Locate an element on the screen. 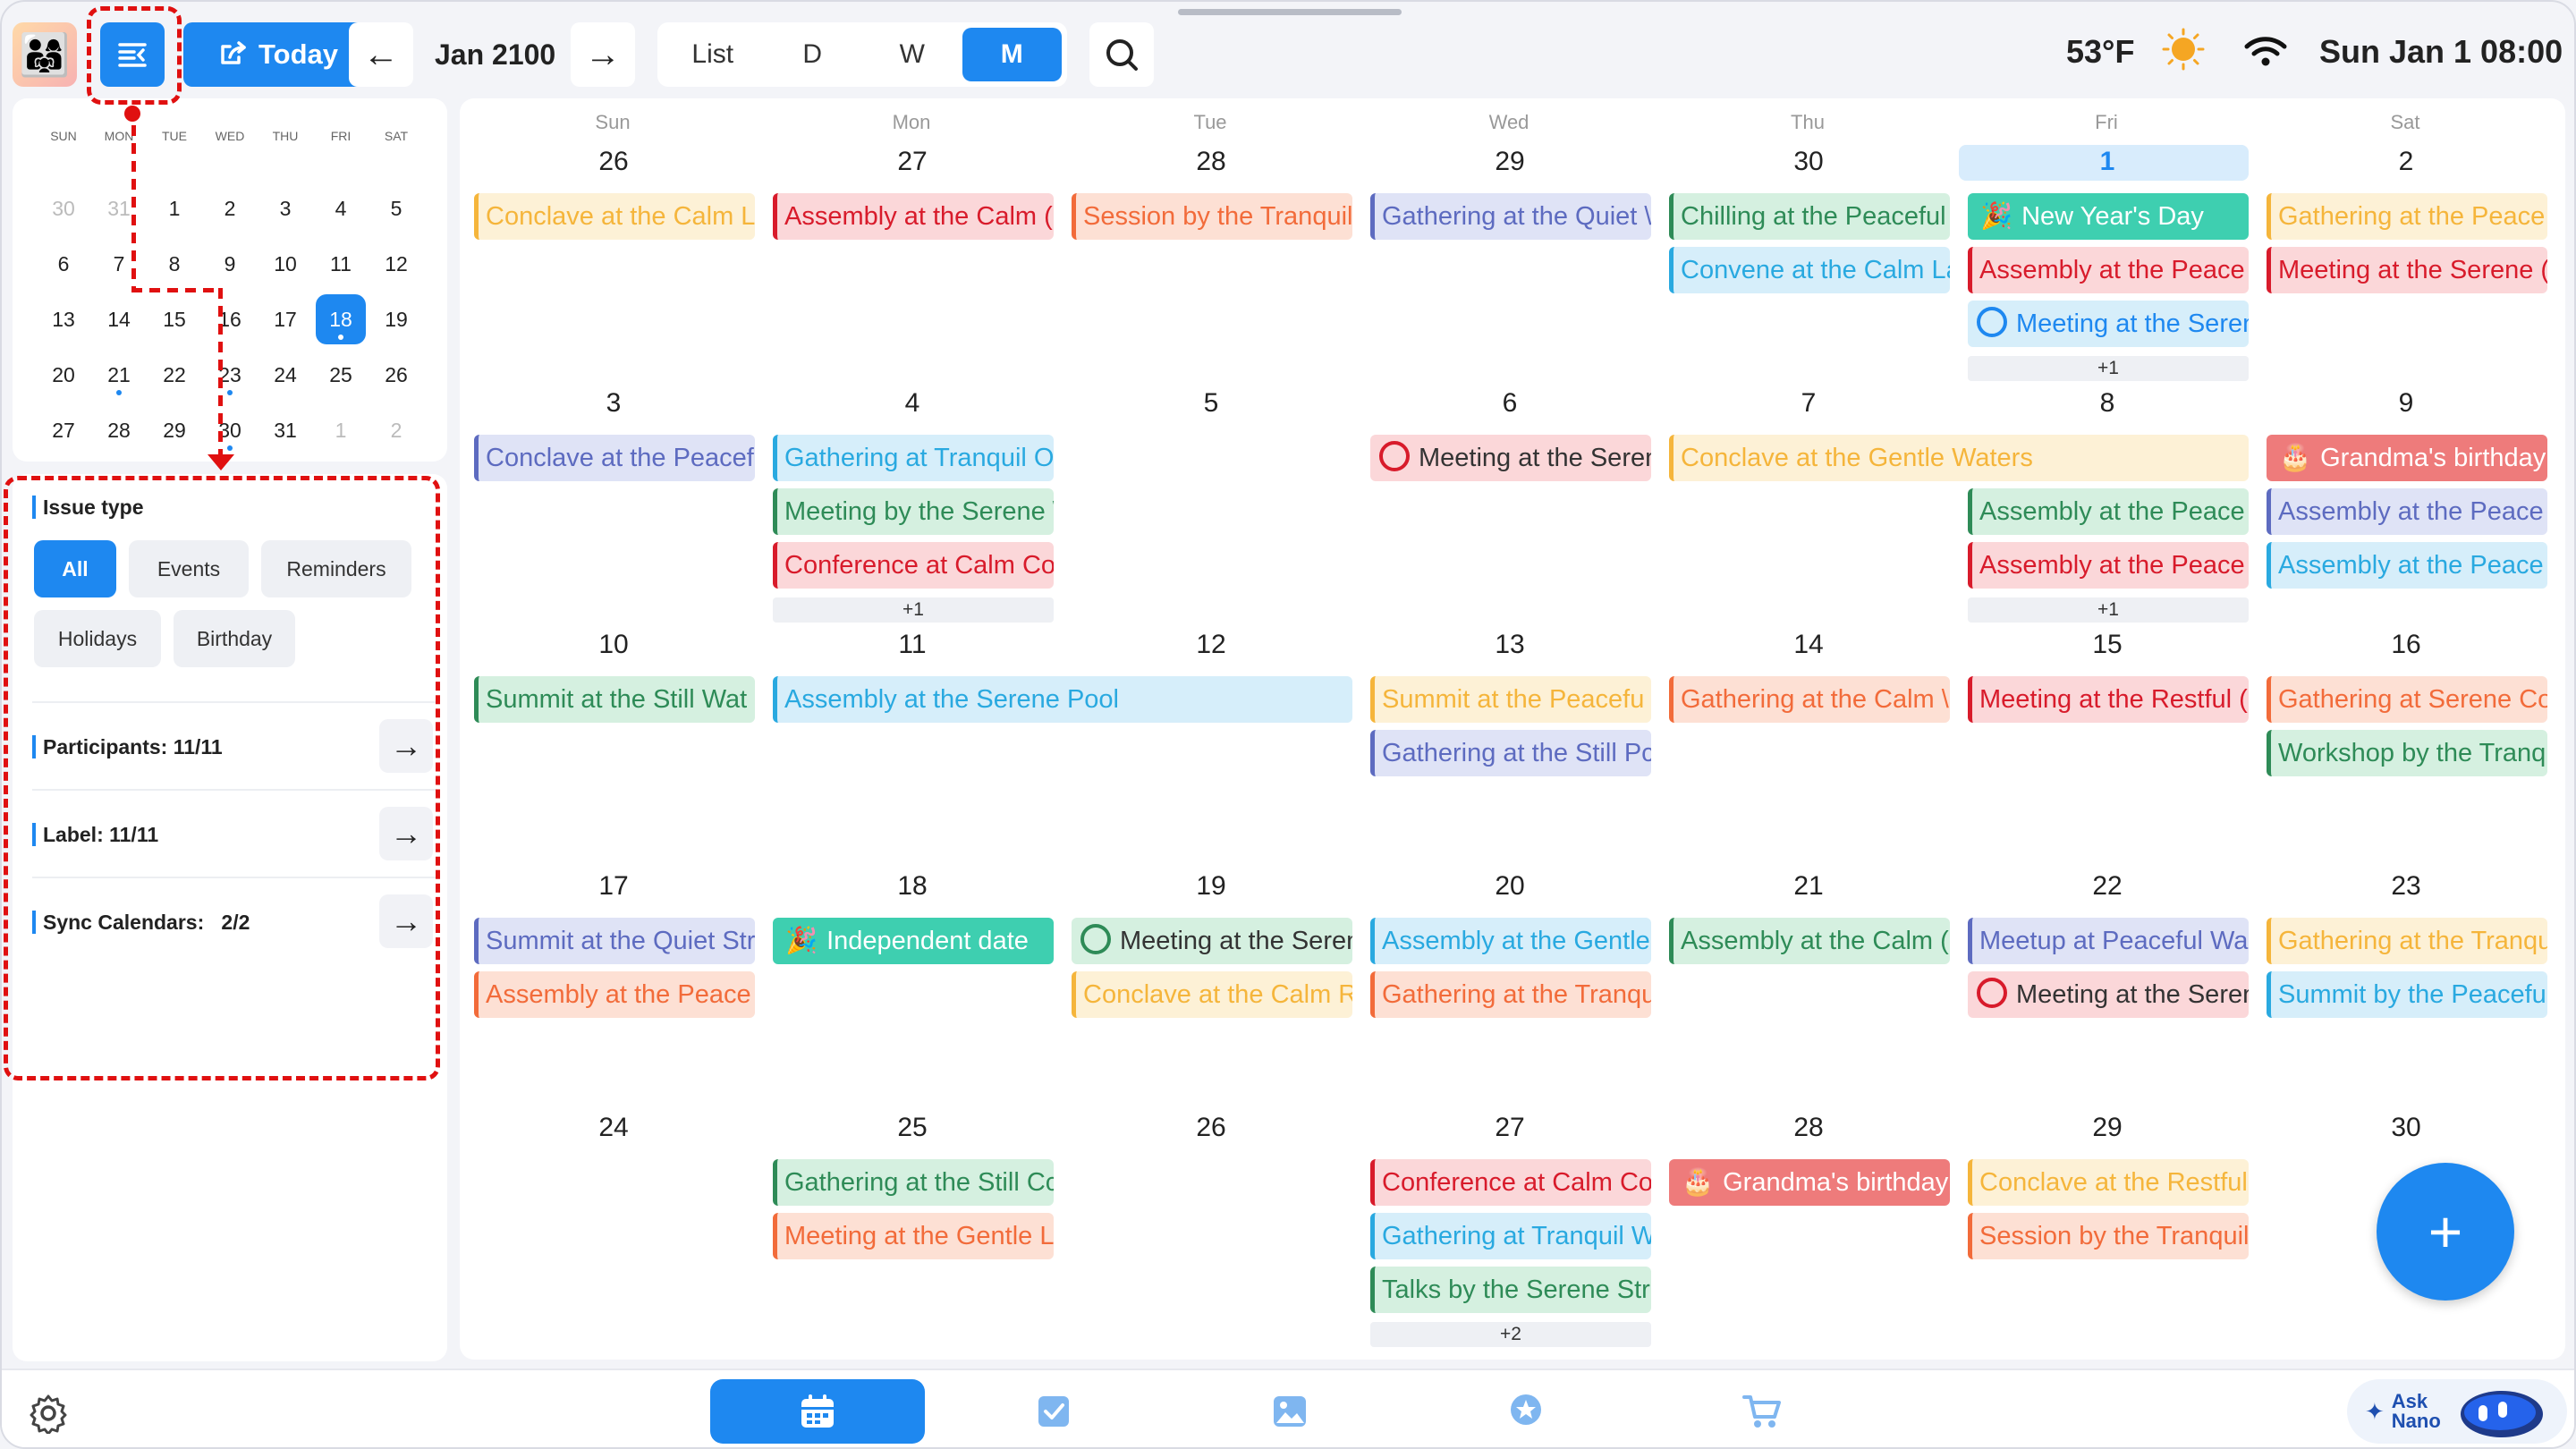  month-label: Jan 2100 is located at coordinates (495, 54).